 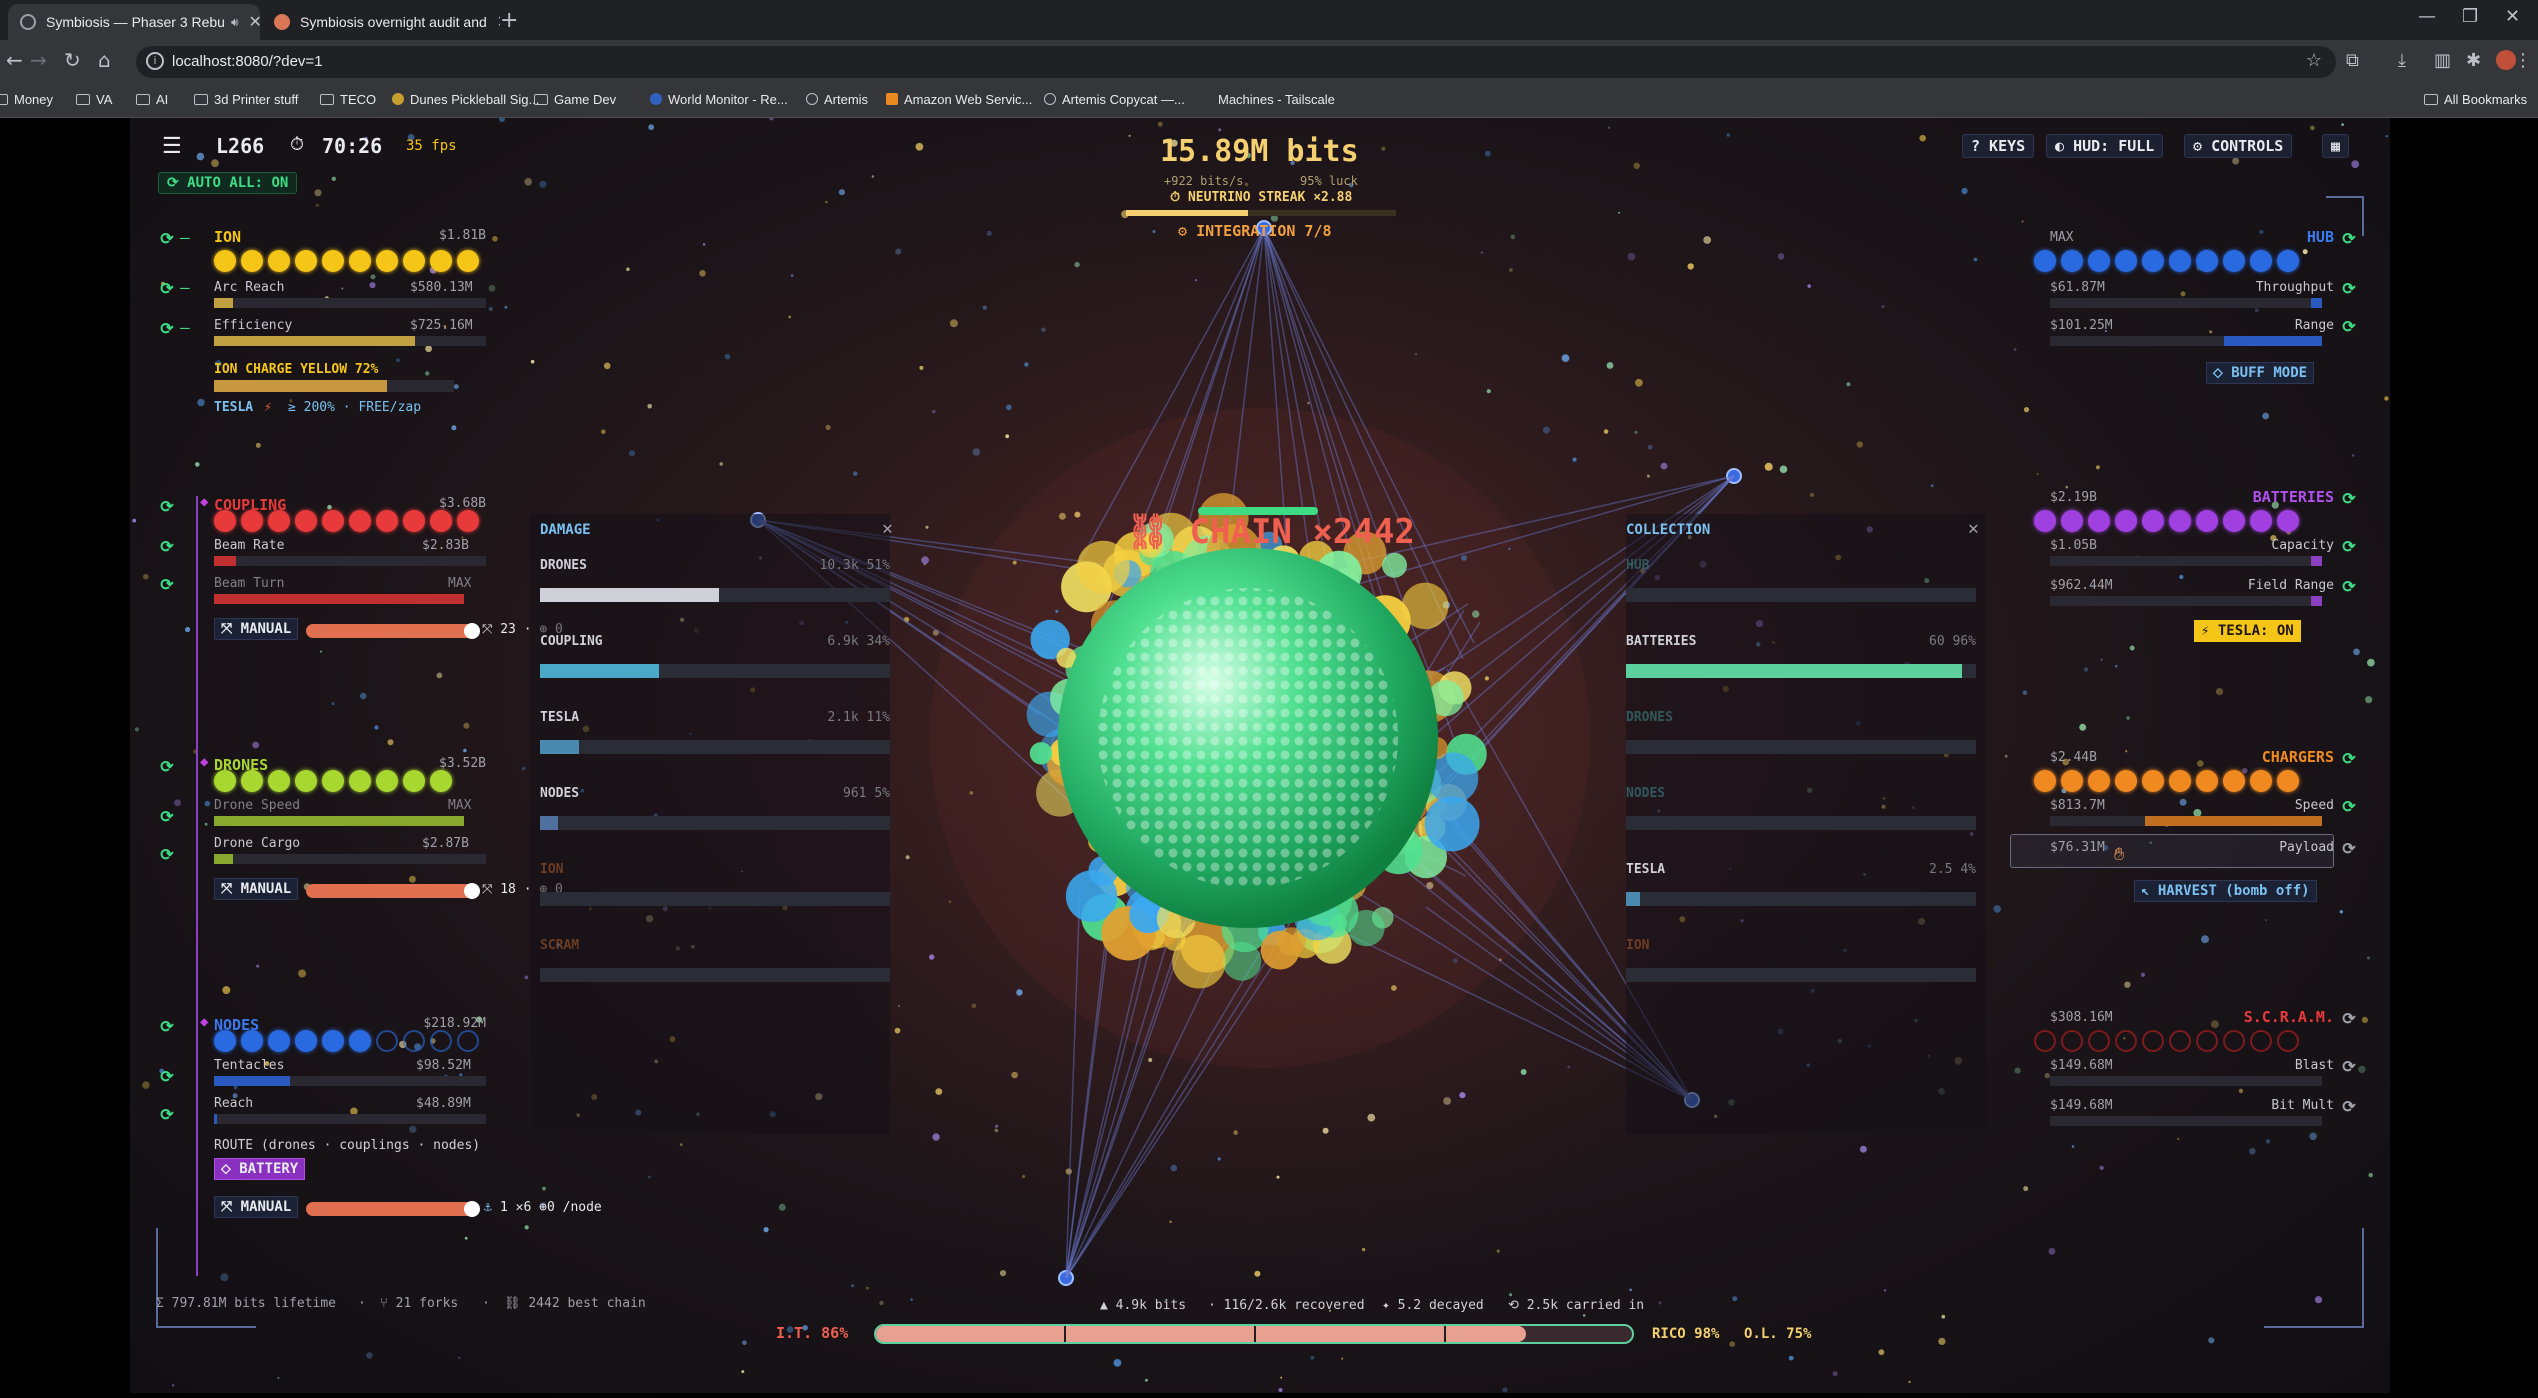 What do you see at coordinates (38, 60) in the screenshot?
I see `forward-button: →` at bounding box center [38, 60].